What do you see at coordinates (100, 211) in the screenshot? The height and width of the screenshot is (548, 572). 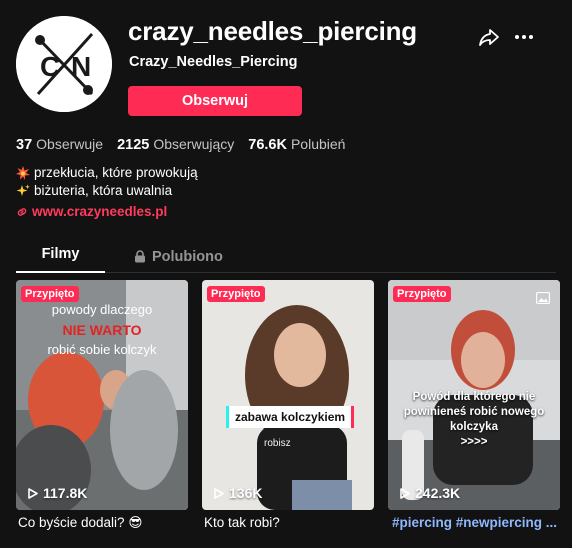 I see `bio-link-text: www.crazyneedles.pl` at bounding box center [100, 211].